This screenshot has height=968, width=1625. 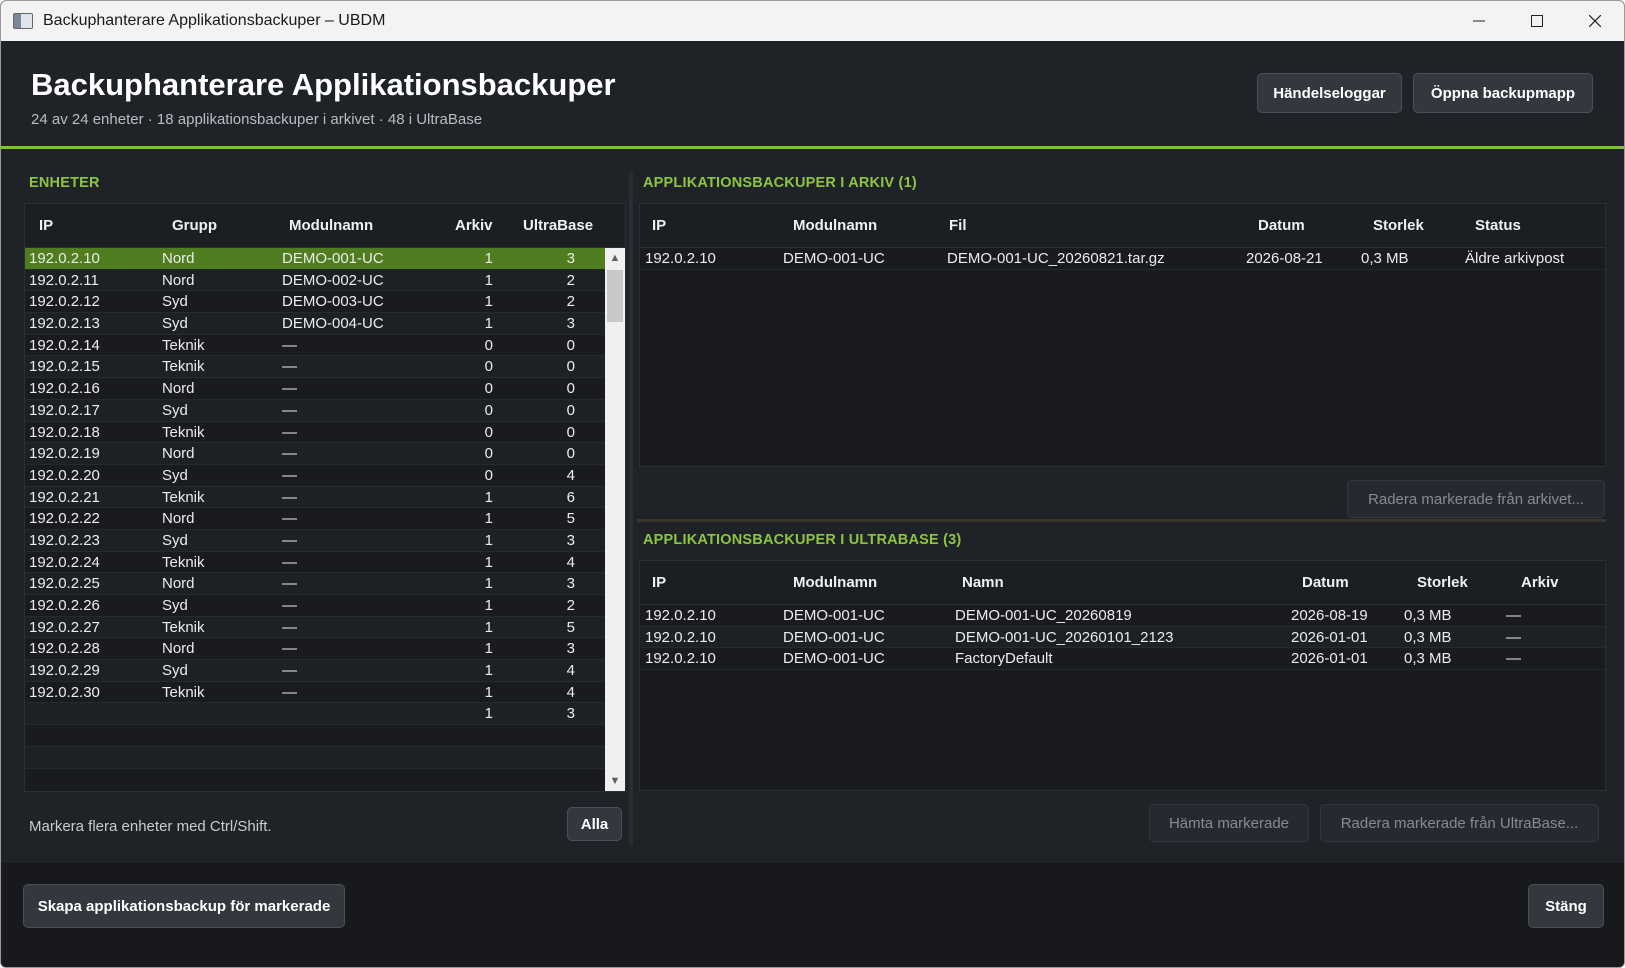 What do you see at coordinates (983, 582) in the screenshot?
I see `column-header: Namn` at bounding box center [983, 582].